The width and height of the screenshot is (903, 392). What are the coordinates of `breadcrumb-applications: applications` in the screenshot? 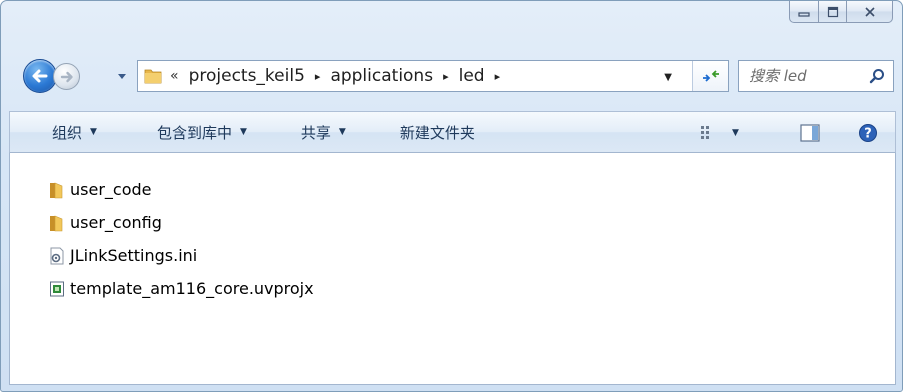 It's located at (381, 76).